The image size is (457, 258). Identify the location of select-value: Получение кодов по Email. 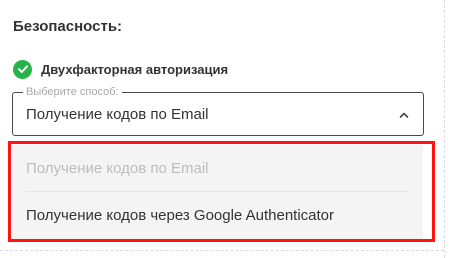
(117, 114).